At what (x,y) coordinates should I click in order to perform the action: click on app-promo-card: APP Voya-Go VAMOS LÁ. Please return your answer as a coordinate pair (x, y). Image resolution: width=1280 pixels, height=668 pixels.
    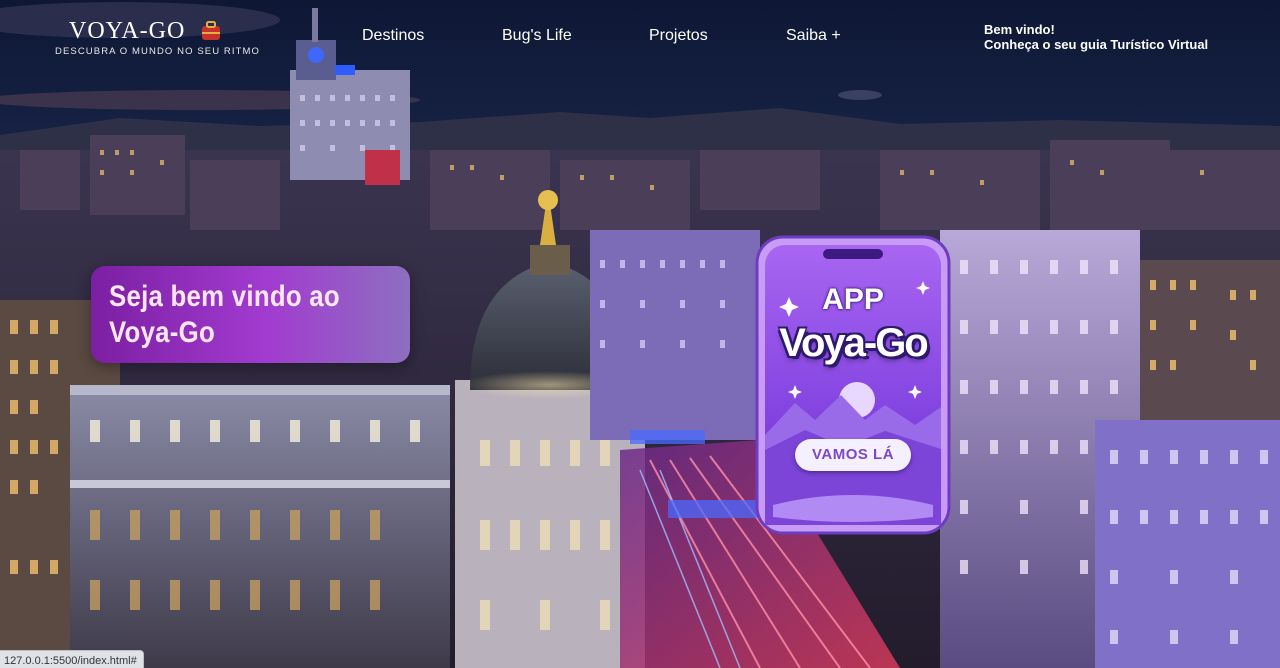
    Looking at the image, I should click on (853, 385).